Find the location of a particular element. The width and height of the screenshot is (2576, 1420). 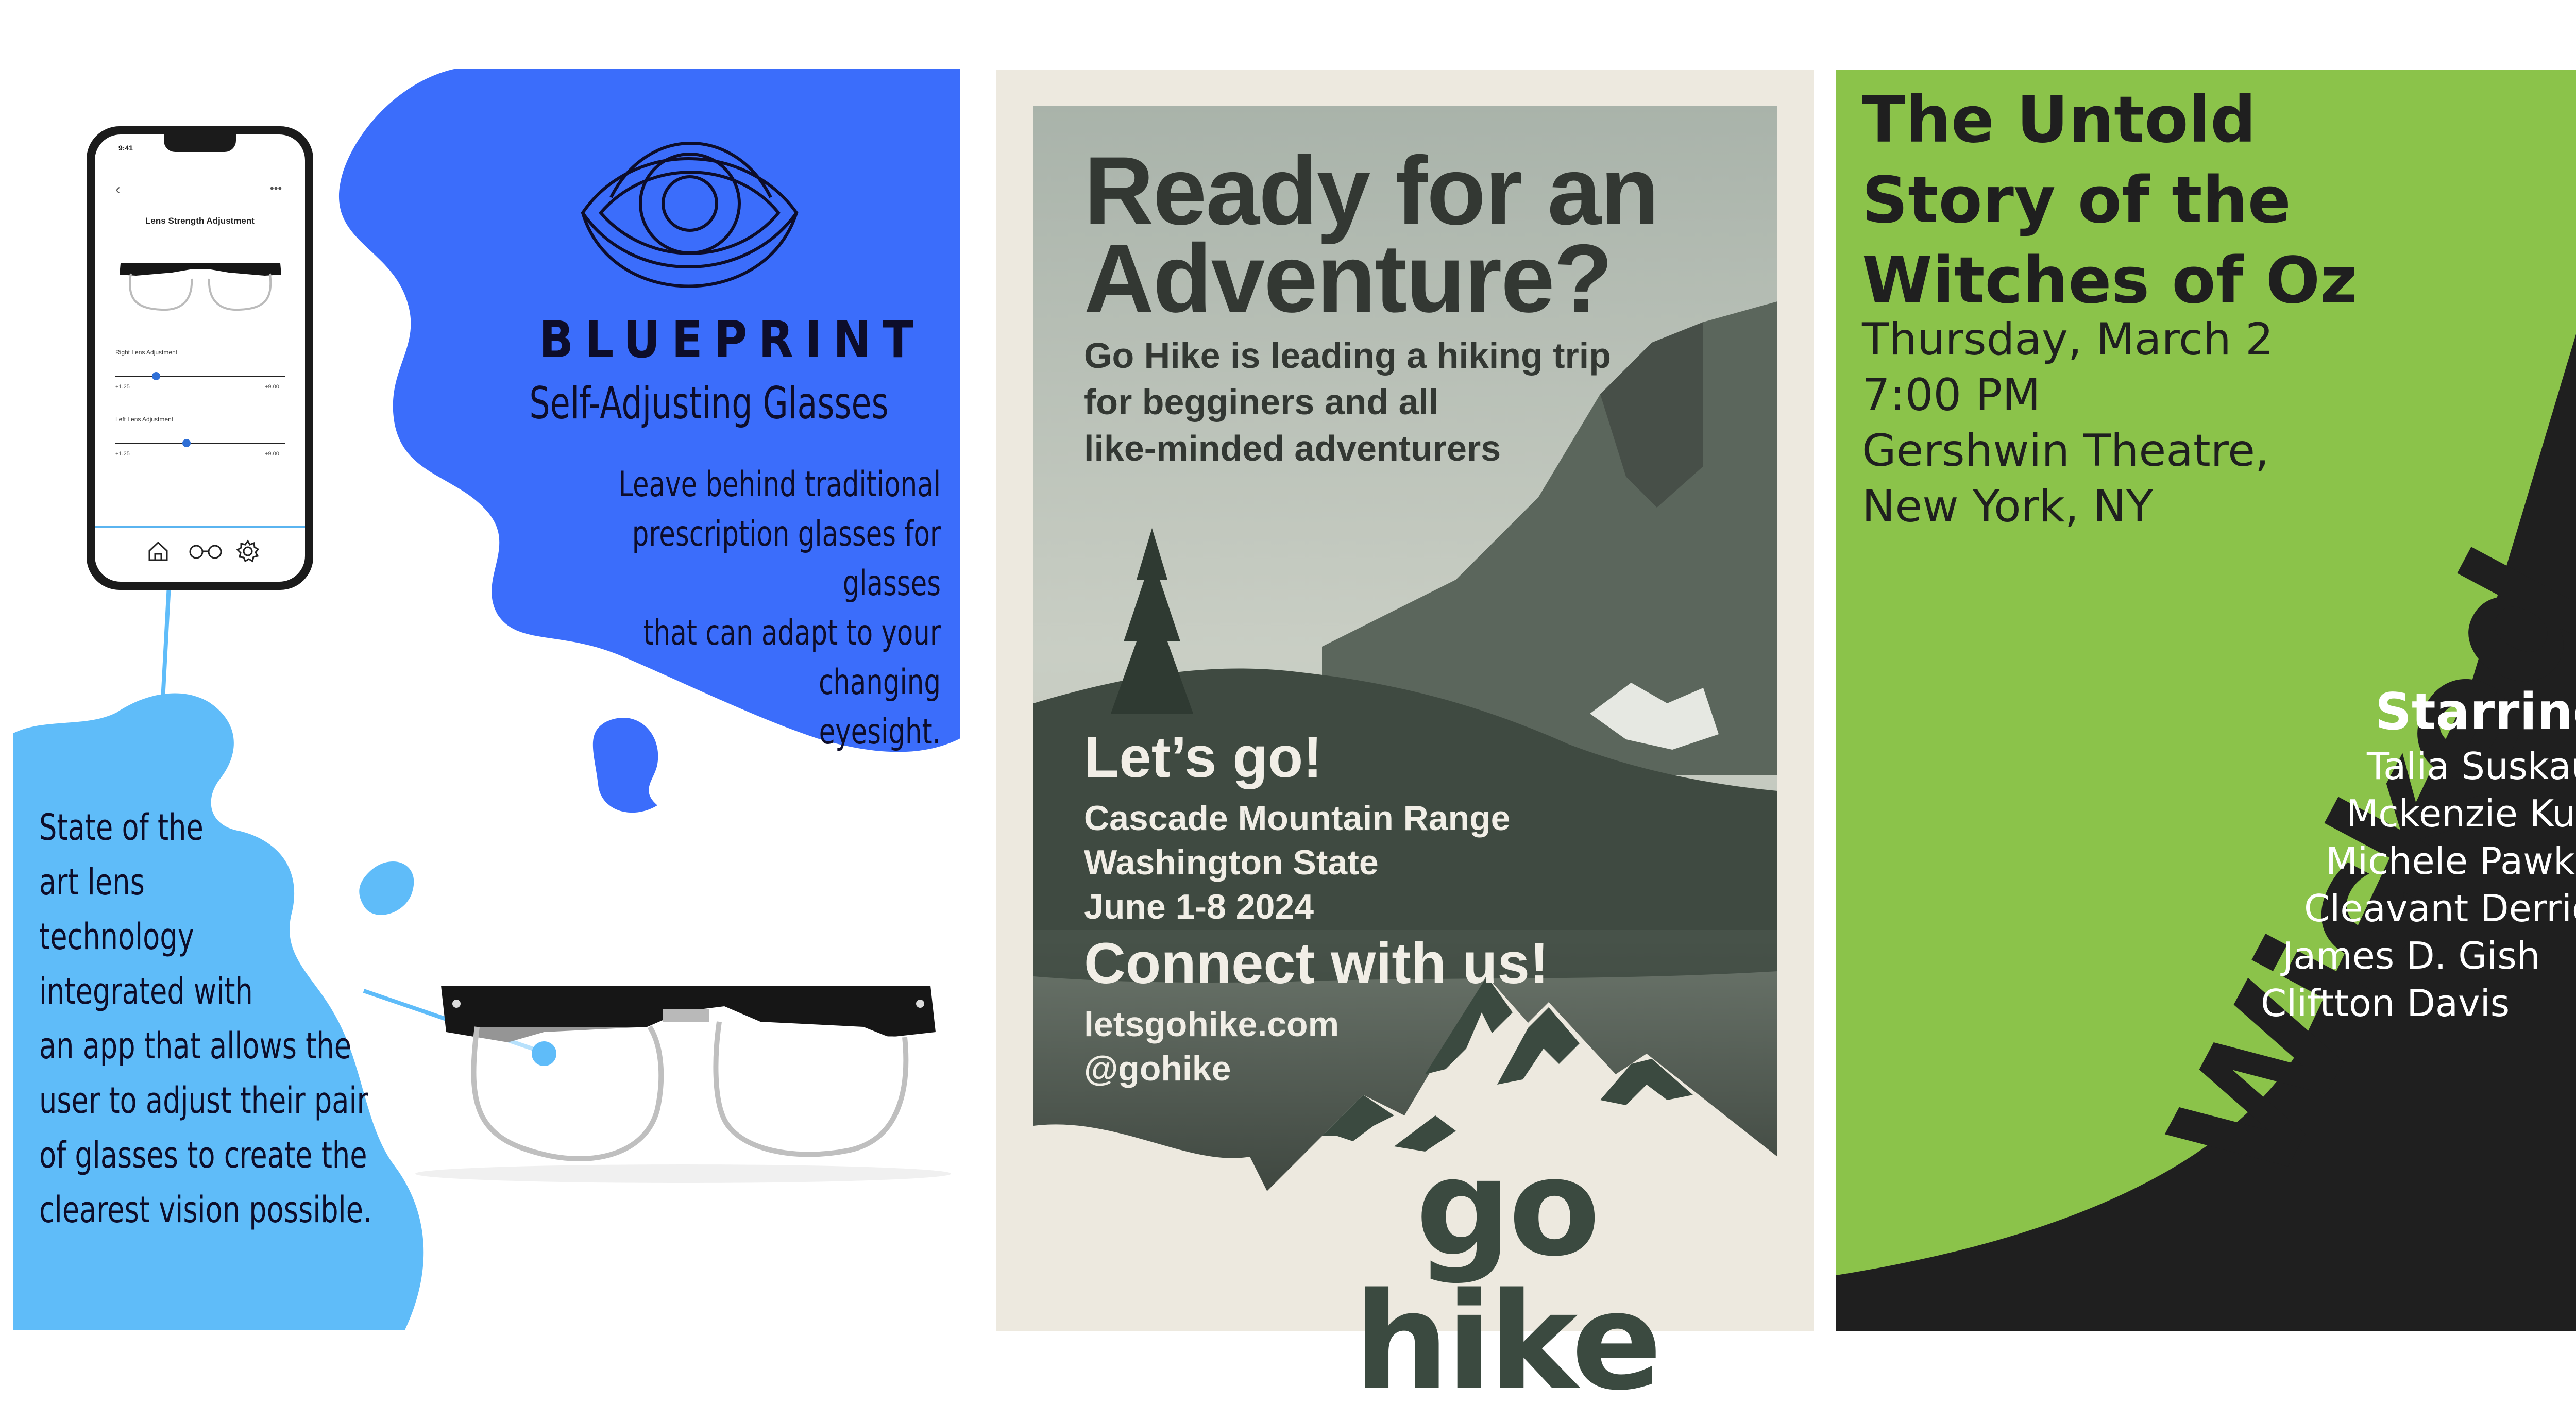

home-icon is located at coordinates (158, 551).